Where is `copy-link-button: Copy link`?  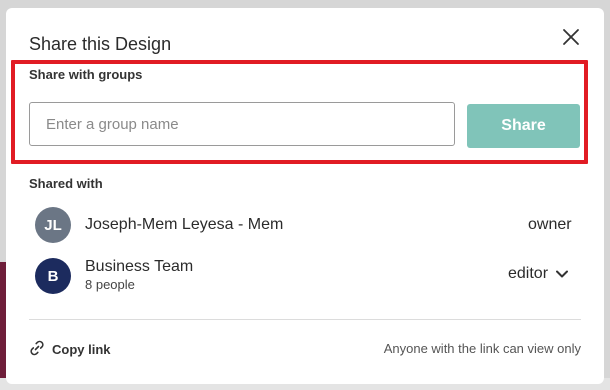 copy-link-button: Copy link is located at coordinates (69, 349).